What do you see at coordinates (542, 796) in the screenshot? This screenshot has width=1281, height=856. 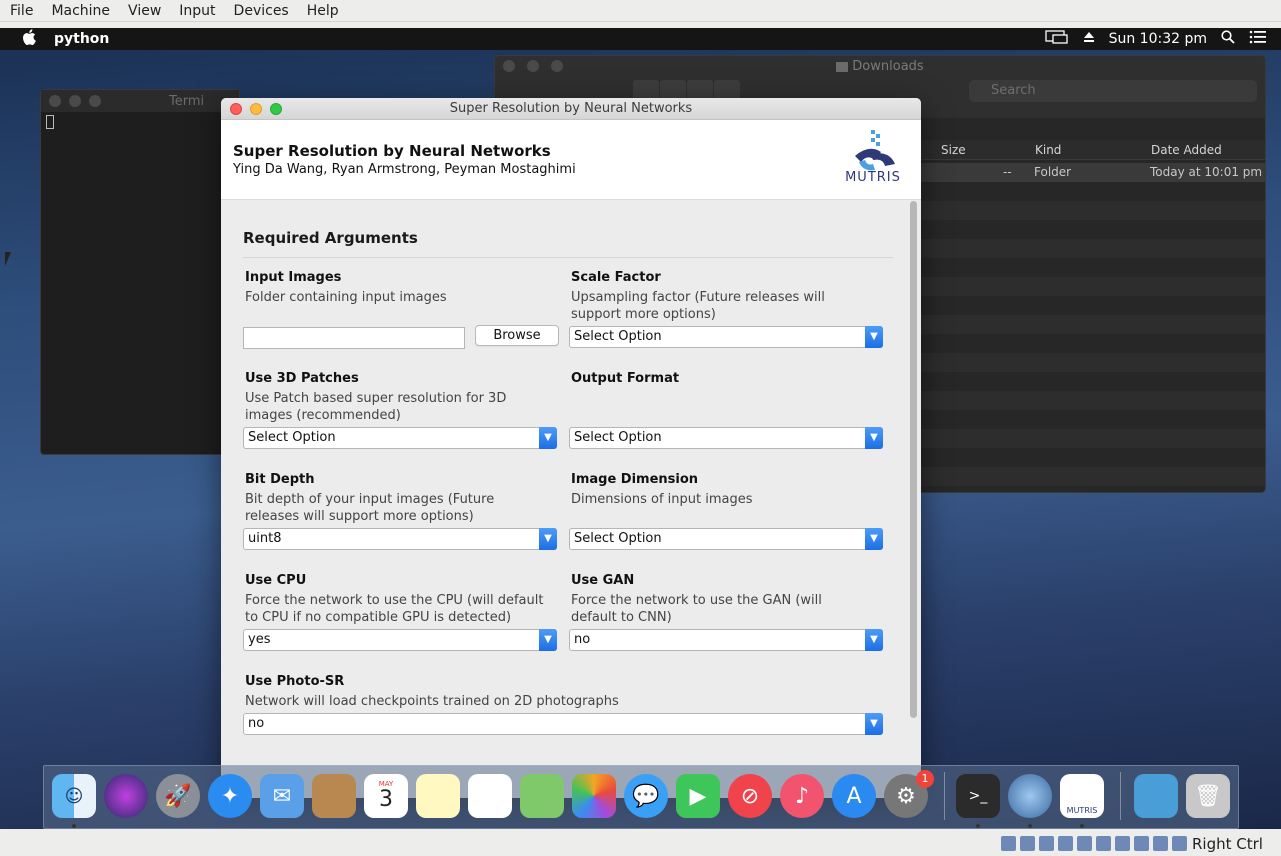 I see `maps-icon` at bounding box center [542, 796].